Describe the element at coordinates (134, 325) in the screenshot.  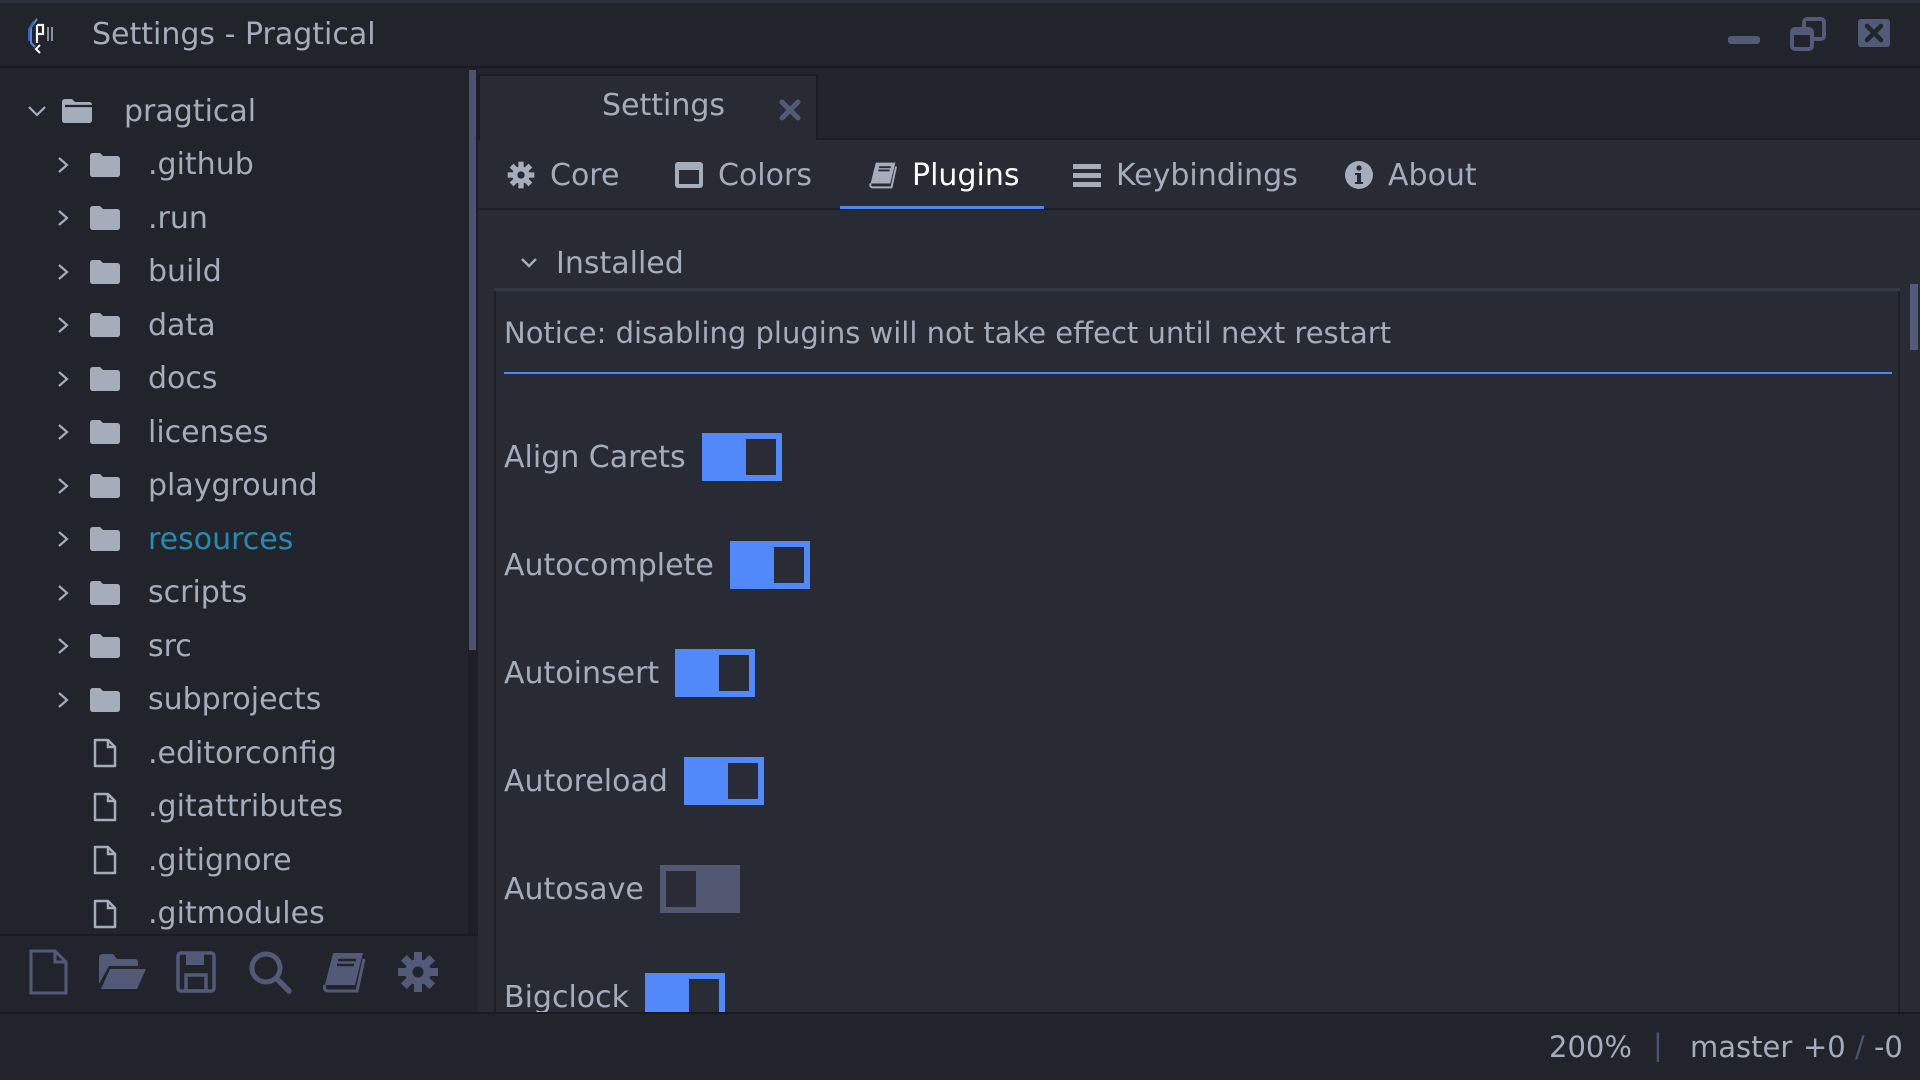
I see `tree-folder-item: data` at that location.